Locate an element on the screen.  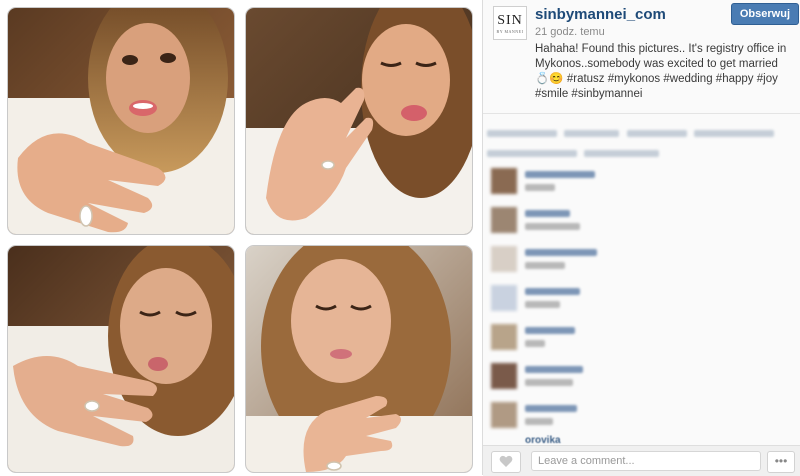
comment-bar: ••• is located at coordinates (641, 460).